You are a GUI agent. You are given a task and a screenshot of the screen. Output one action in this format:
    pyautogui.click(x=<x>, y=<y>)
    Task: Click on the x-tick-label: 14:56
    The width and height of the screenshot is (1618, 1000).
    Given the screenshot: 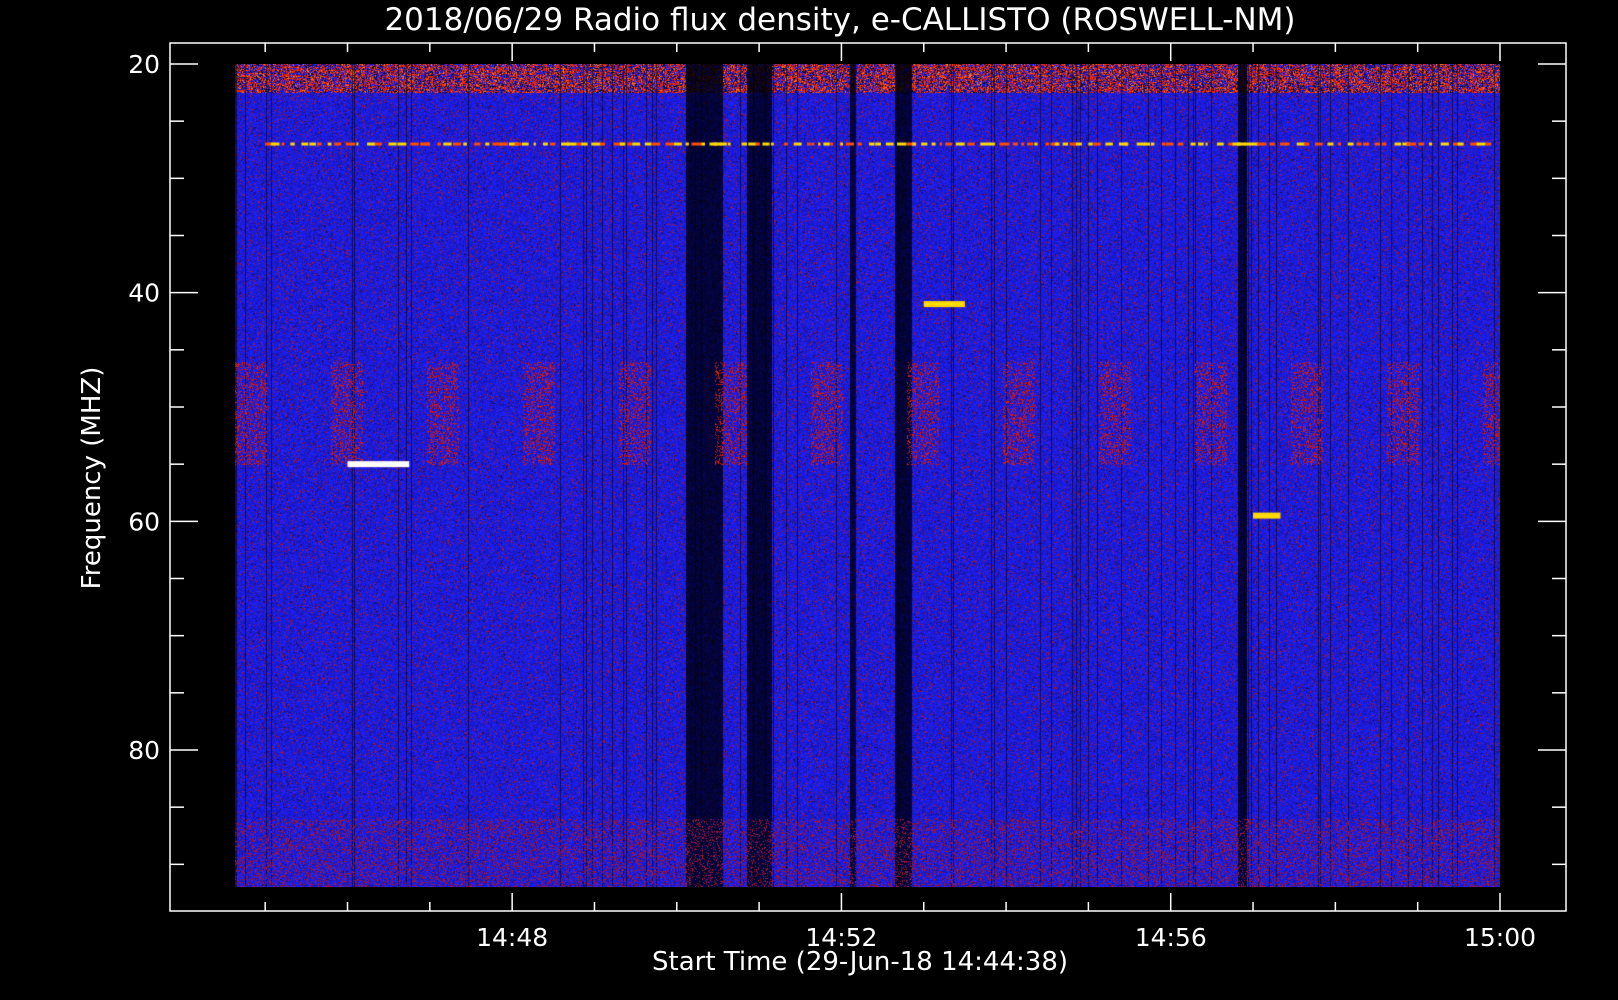 What is the action you would take?
    pyautogui.click(x=1171, y=937)
    